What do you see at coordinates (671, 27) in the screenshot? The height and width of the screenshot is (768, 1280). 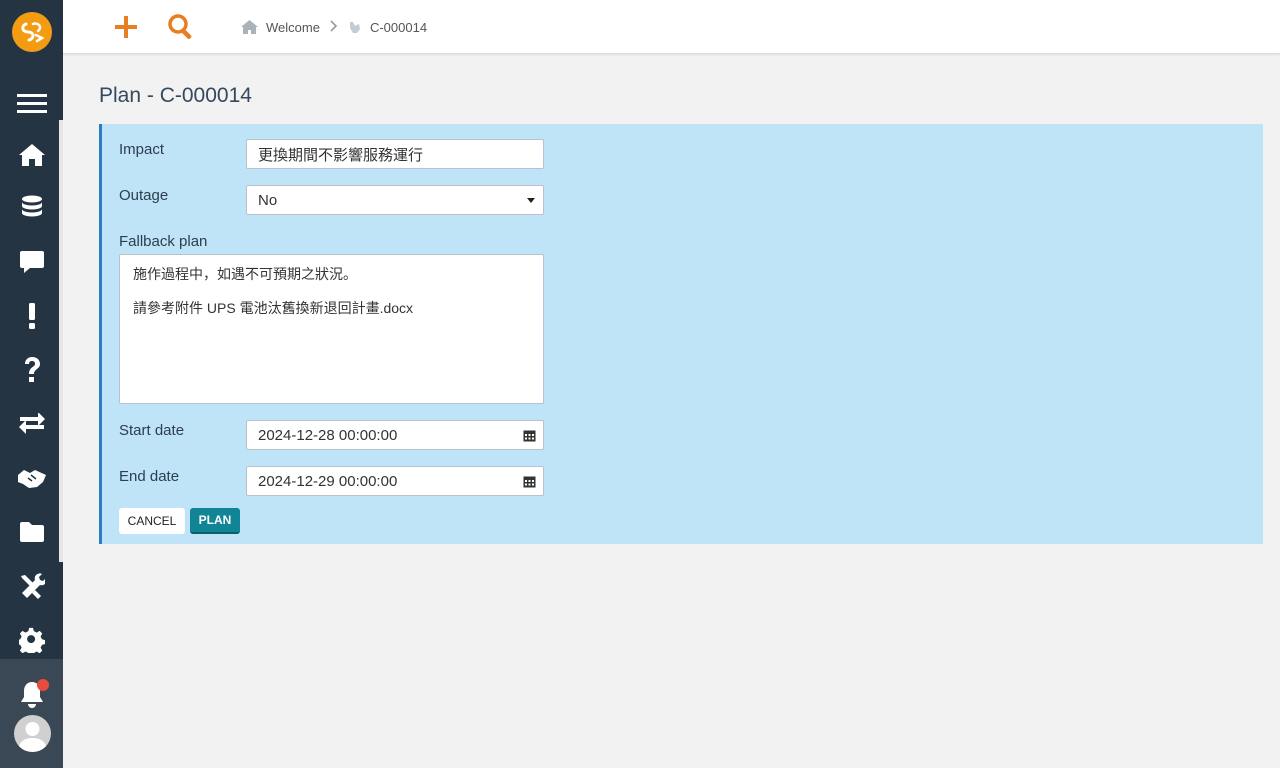 I see `top-bar: Welcome C-000014` at bounding box center [671, 27].